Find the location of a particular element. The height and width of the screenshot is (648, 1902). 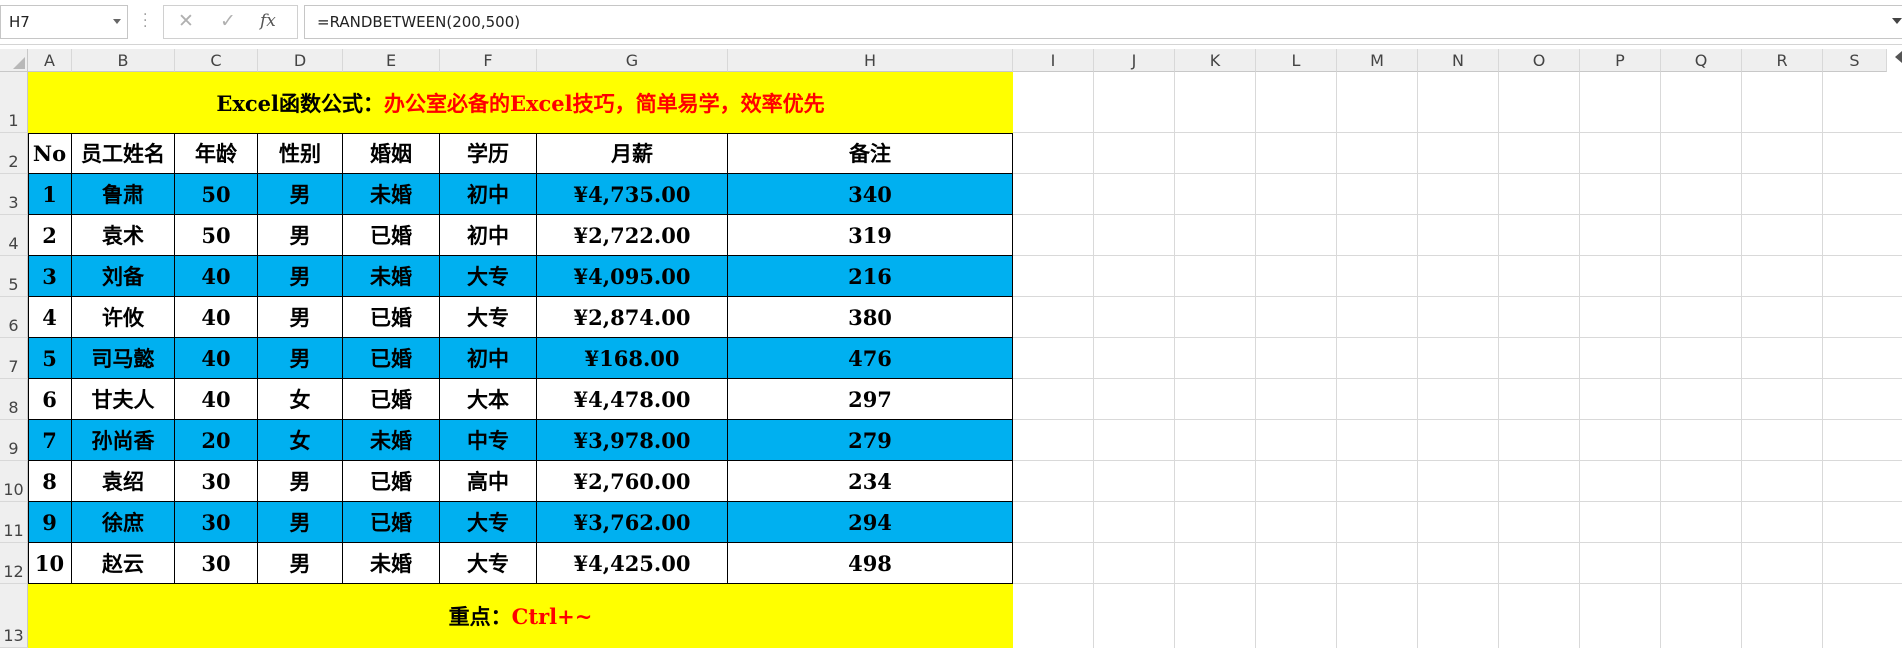

cell-education: 中专 is located at coordinates (488, 440).